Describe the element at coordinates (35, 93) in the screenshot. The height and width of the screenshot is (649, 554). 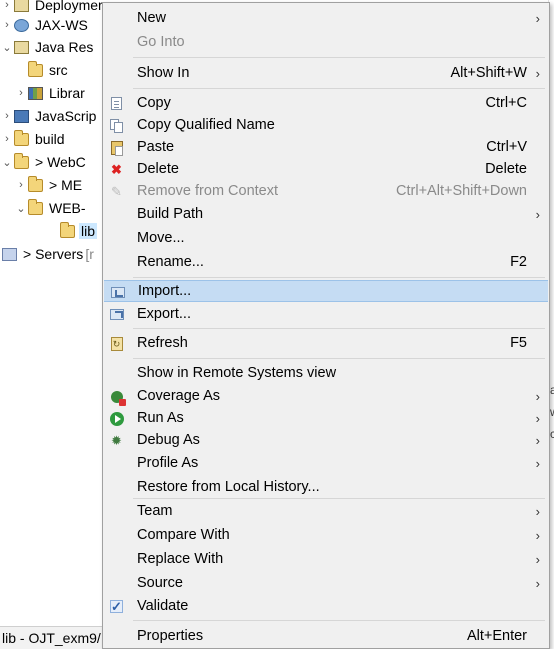
I see `library-icon` at that location.